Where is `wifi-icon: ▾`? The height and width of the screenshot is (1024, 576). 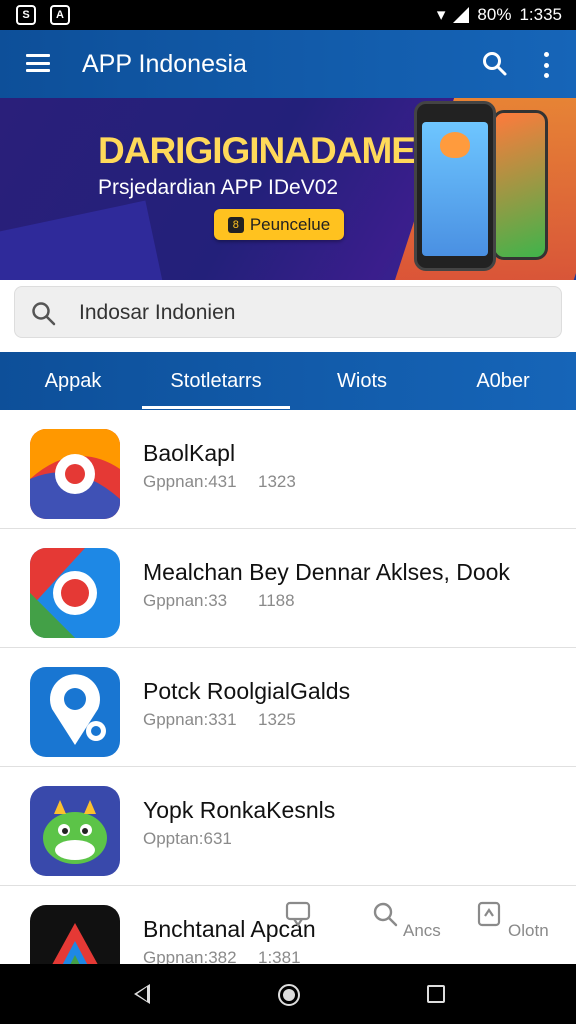
wifi-icon: ▾ is located at coordinates (441, 14).